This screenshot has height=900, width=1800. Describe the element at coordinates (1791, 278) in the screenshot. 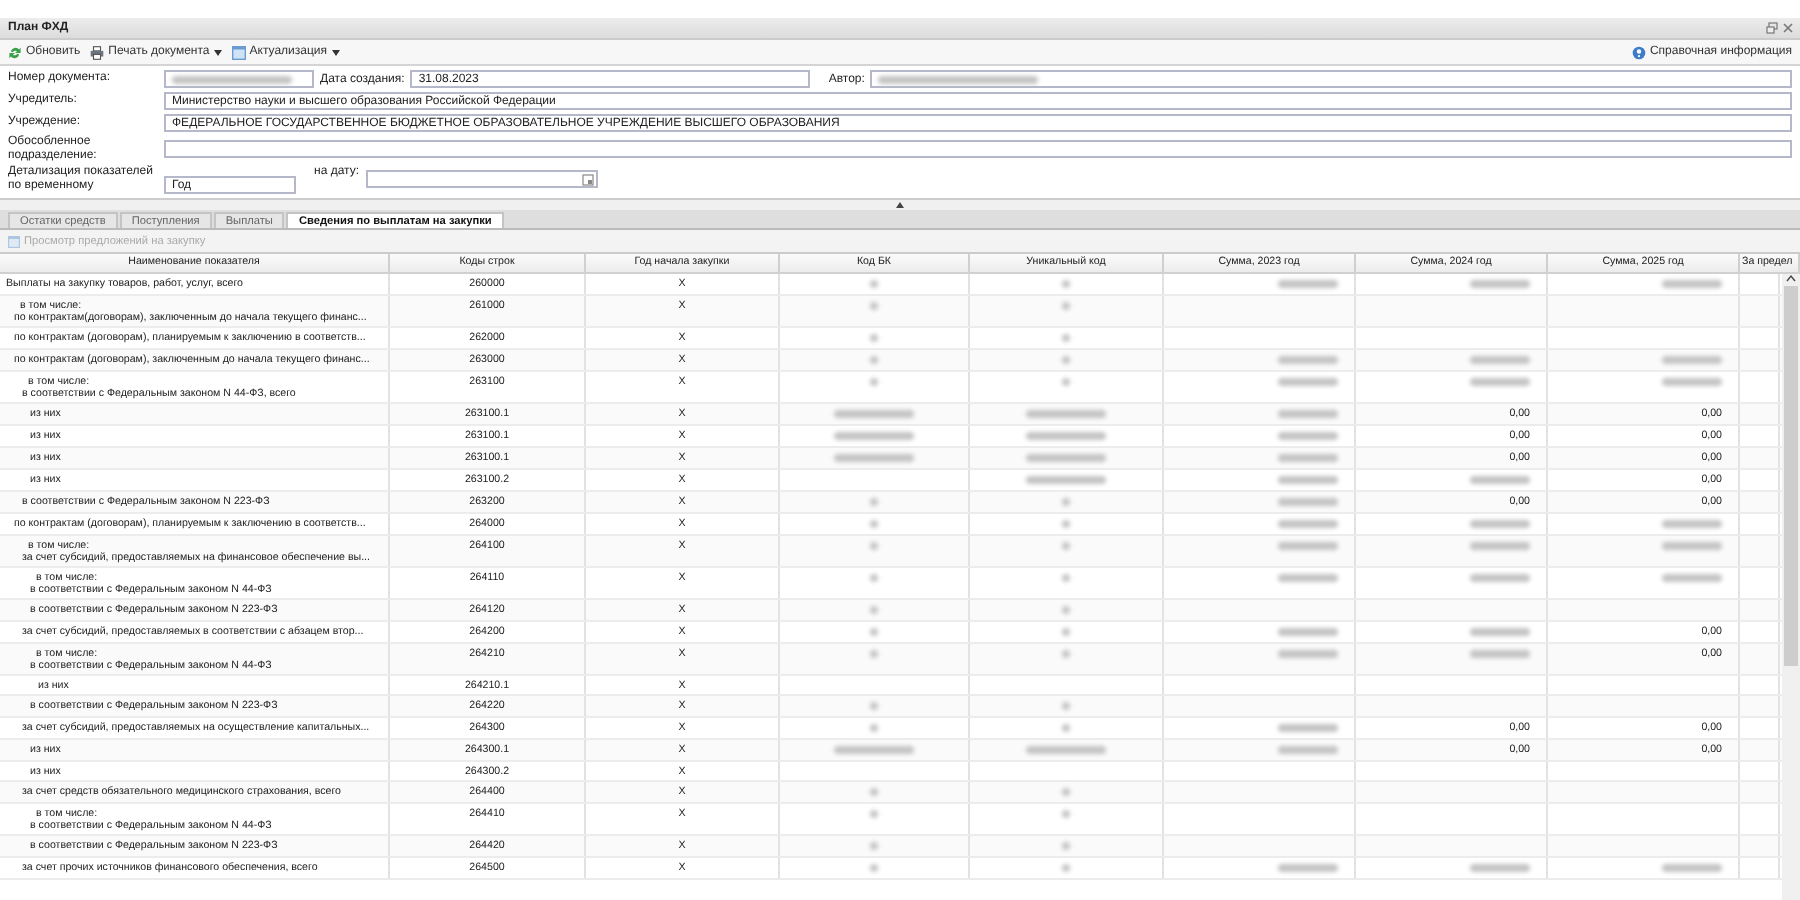

I see `scroll-up-icon` at that location.